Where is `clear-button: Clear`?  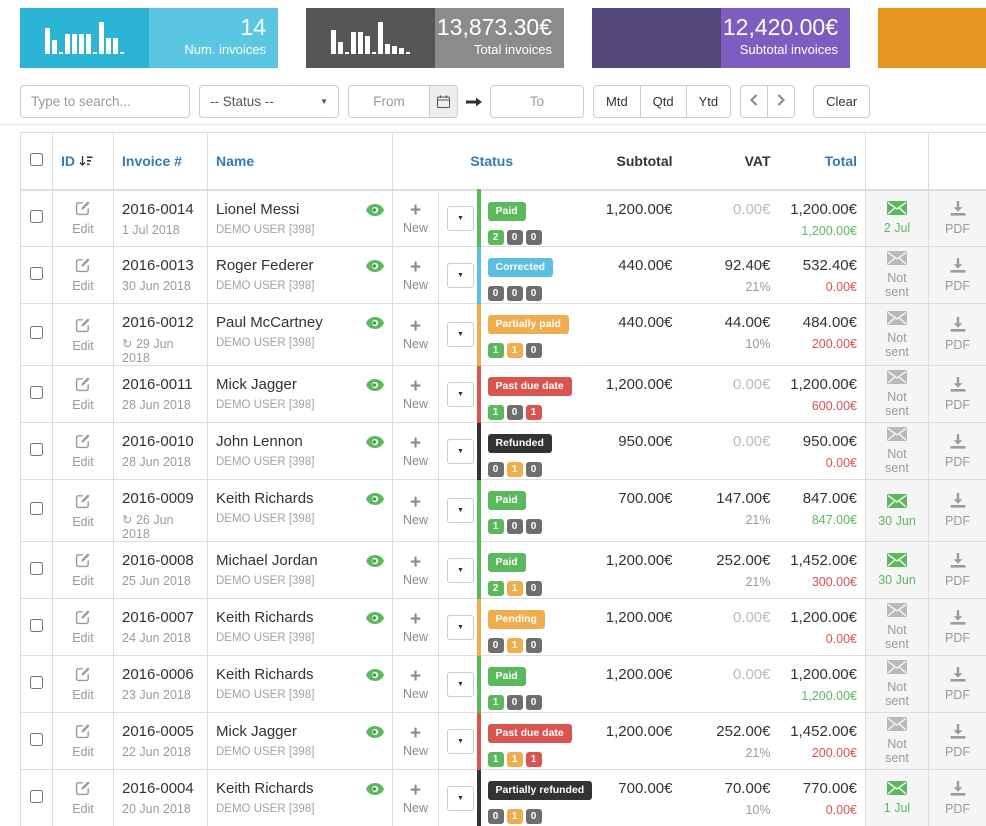 clear-button: Clear is located at coordinates (842, 101).